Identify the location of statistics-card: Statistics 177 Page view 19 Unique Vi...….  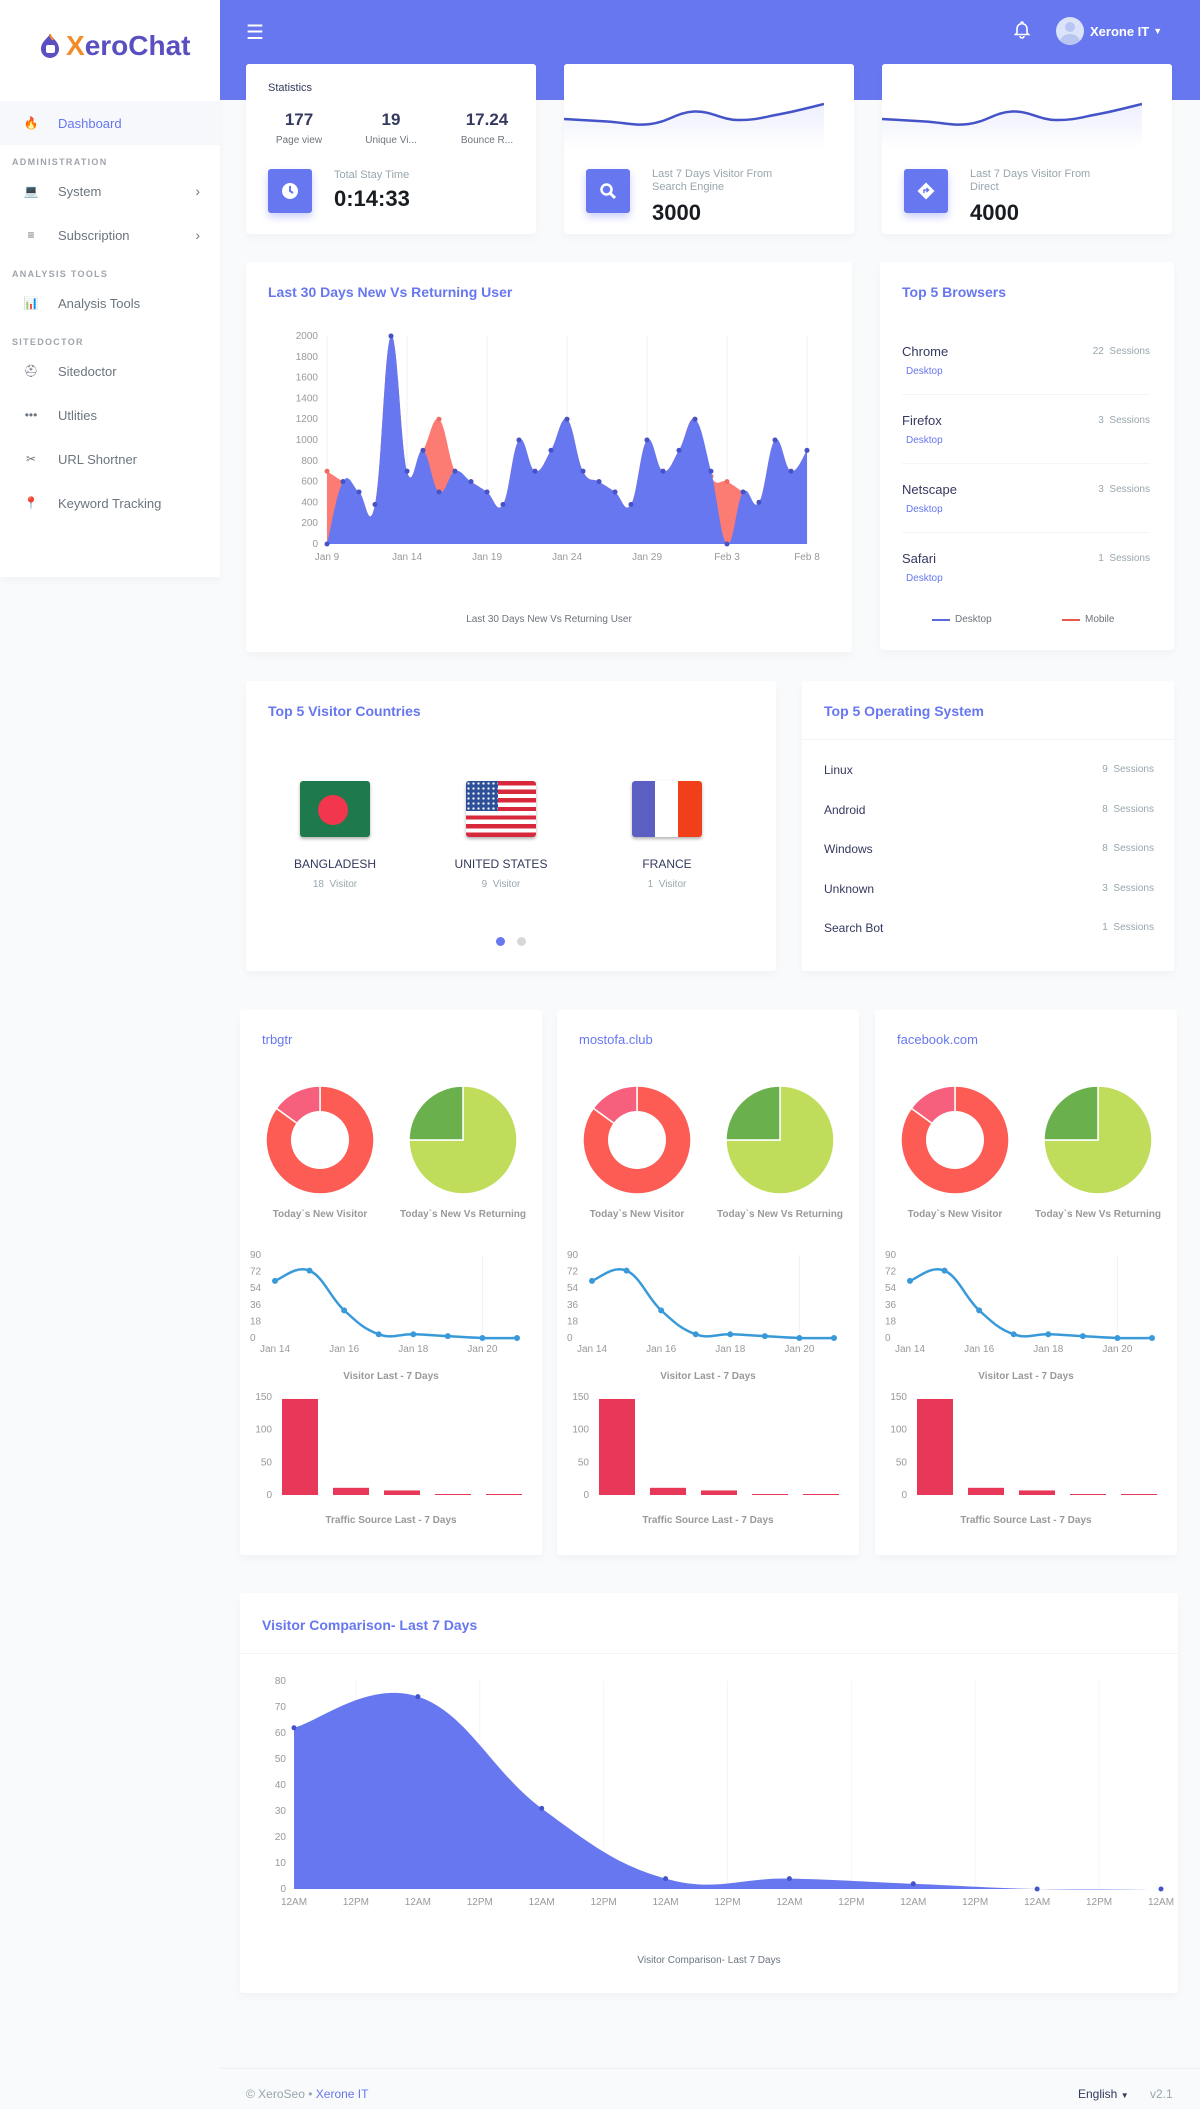
(391, 149).